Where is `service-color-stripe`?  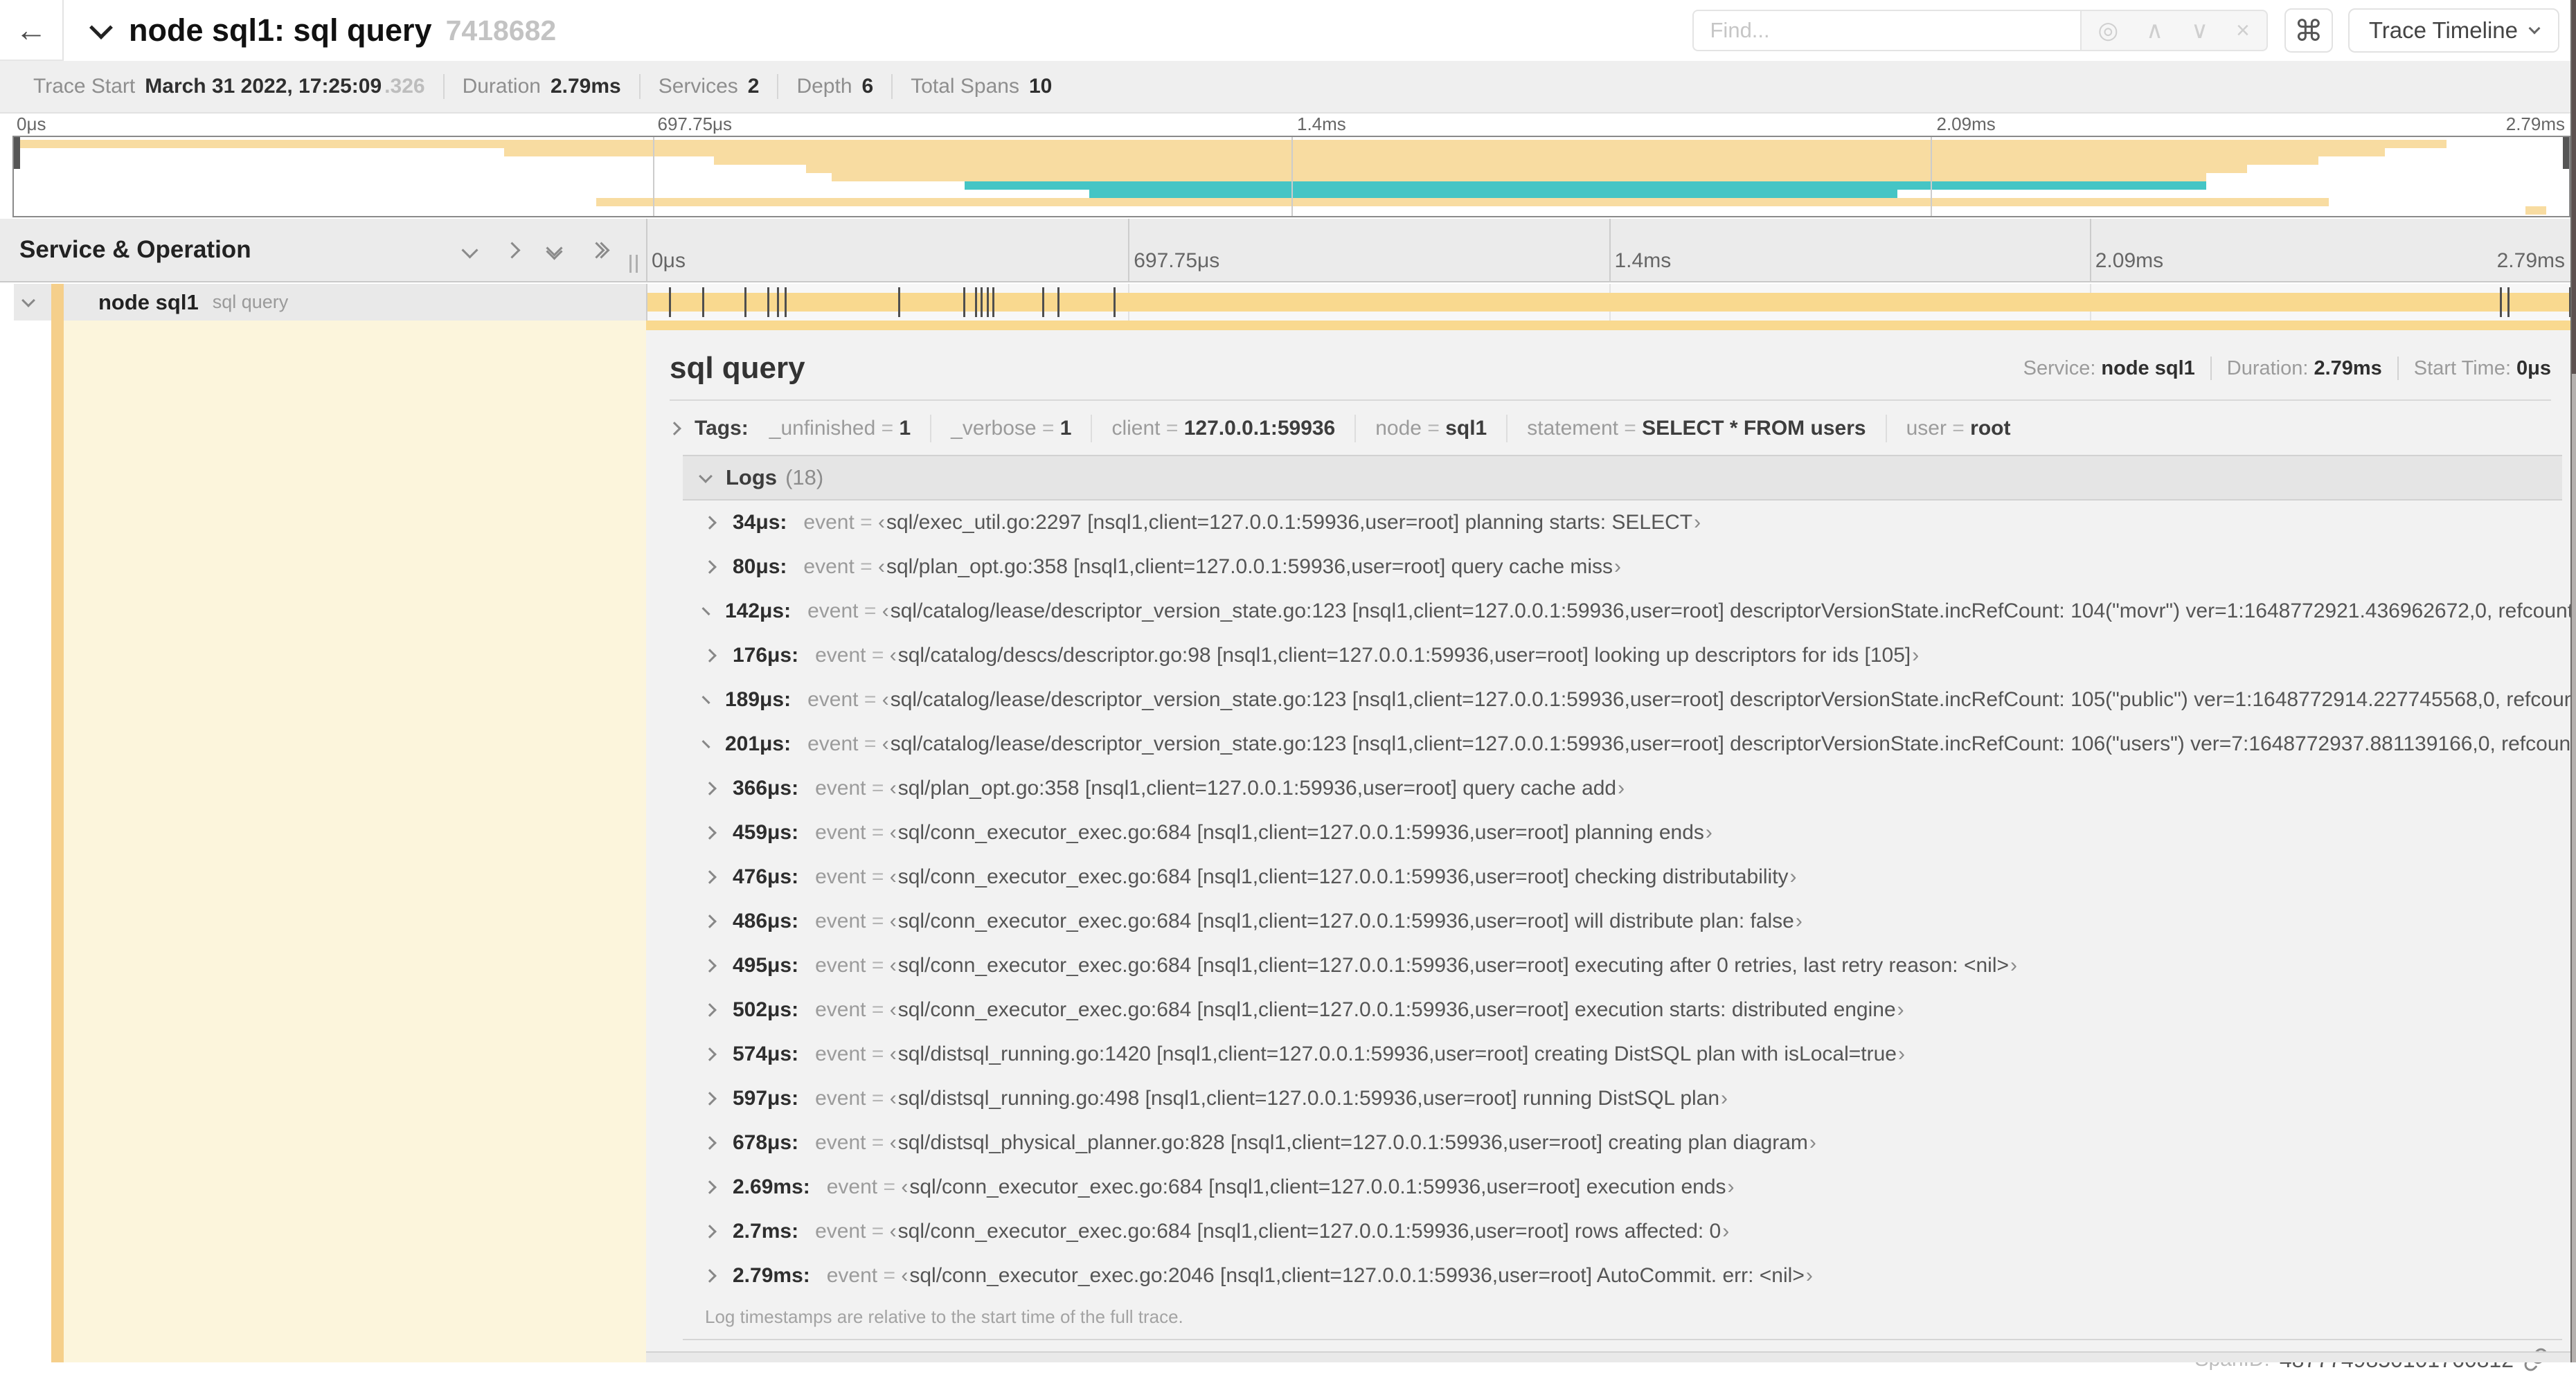
service-color-stripe is located at coordinates (58, 302).